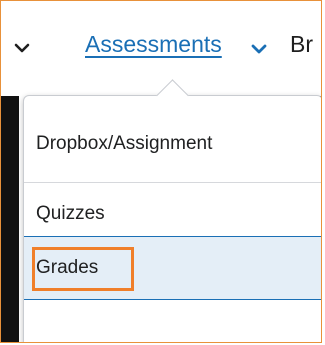 The width and height of the screenshot is (325, 345). Describe the element at coordinates (301, 44) in the screenshot. I see `nav-next-link: Br` at that location.